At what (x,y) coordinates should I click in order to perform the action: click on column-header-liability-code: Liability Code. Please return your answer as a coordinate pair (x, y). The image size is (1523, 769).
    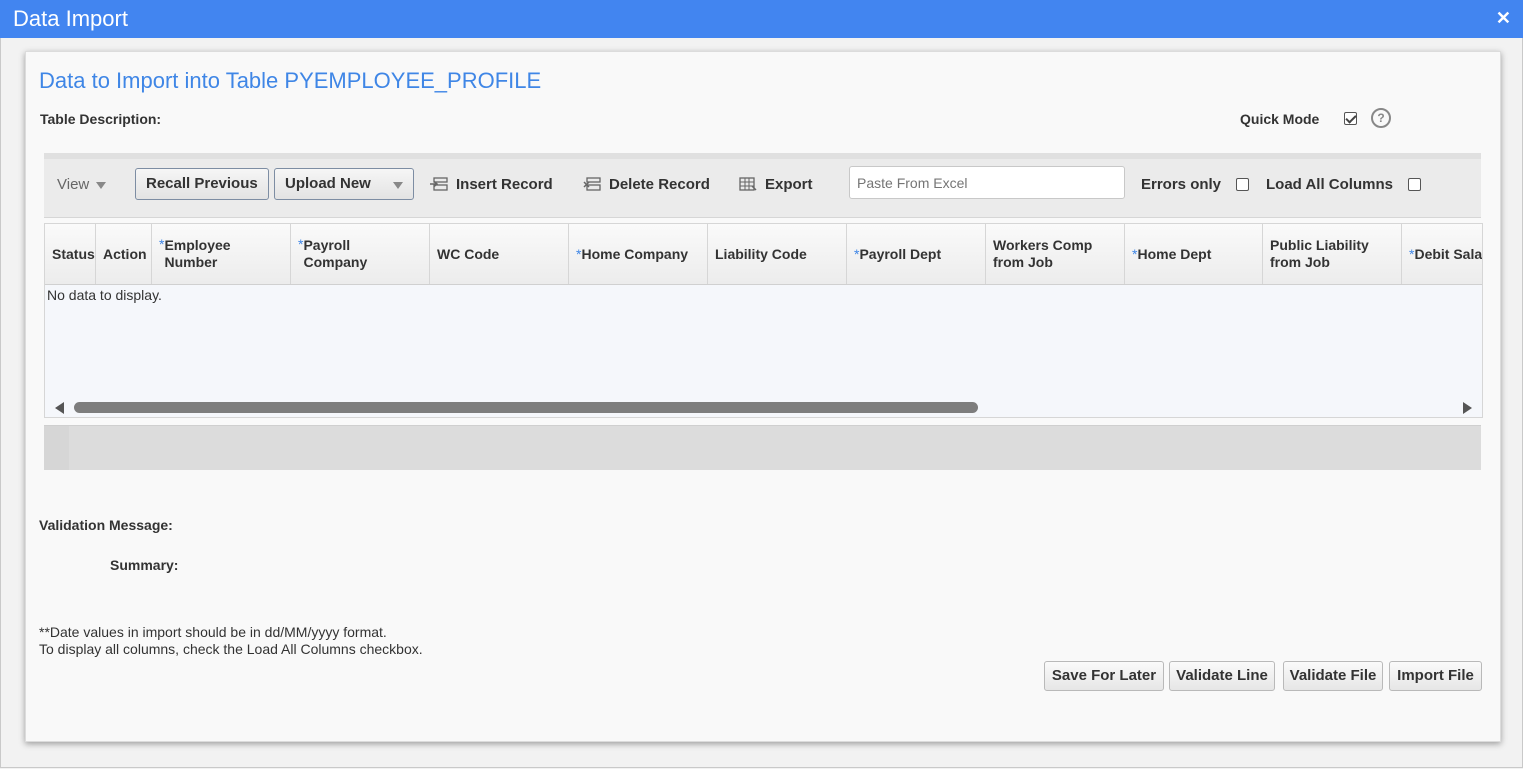
    Looking at the image, I should click on (777, 254).